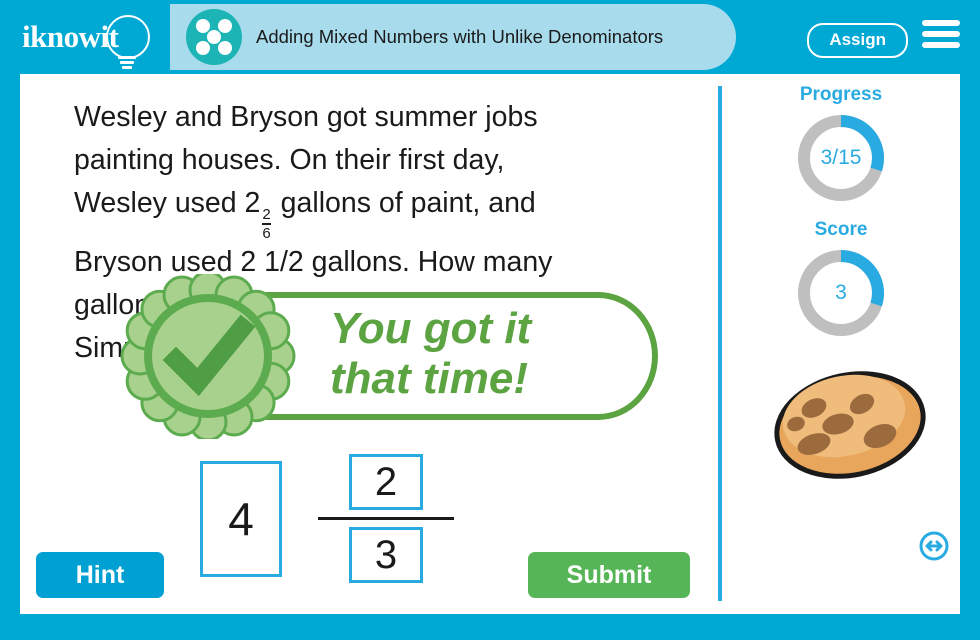 The height and width of the screenshot is (640, 980). I want to click on hamburger-menu-icon, so click(942, 37).